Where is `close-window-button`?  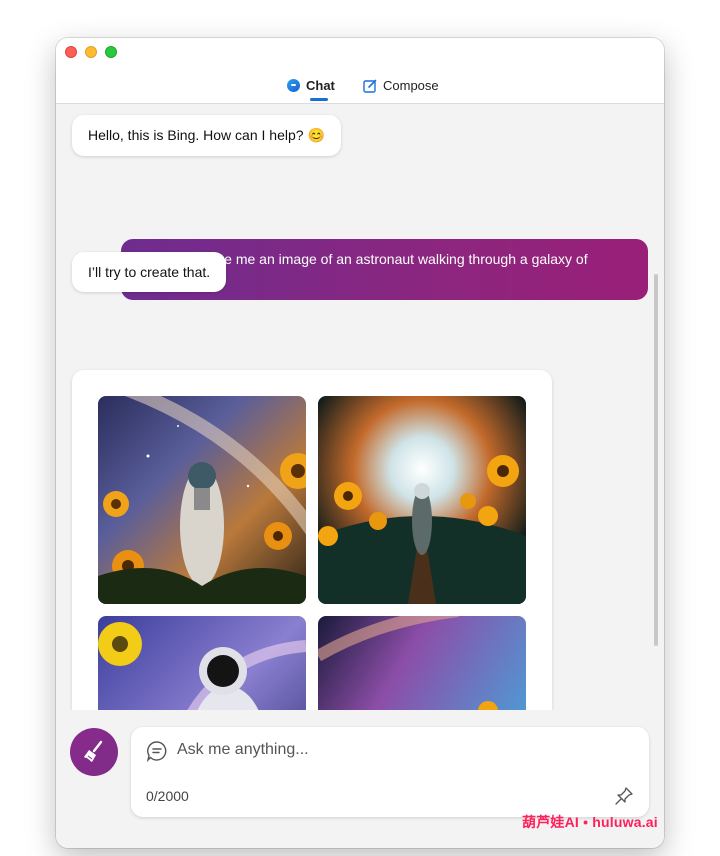 close-window-button is located at coordinates (71, 52).